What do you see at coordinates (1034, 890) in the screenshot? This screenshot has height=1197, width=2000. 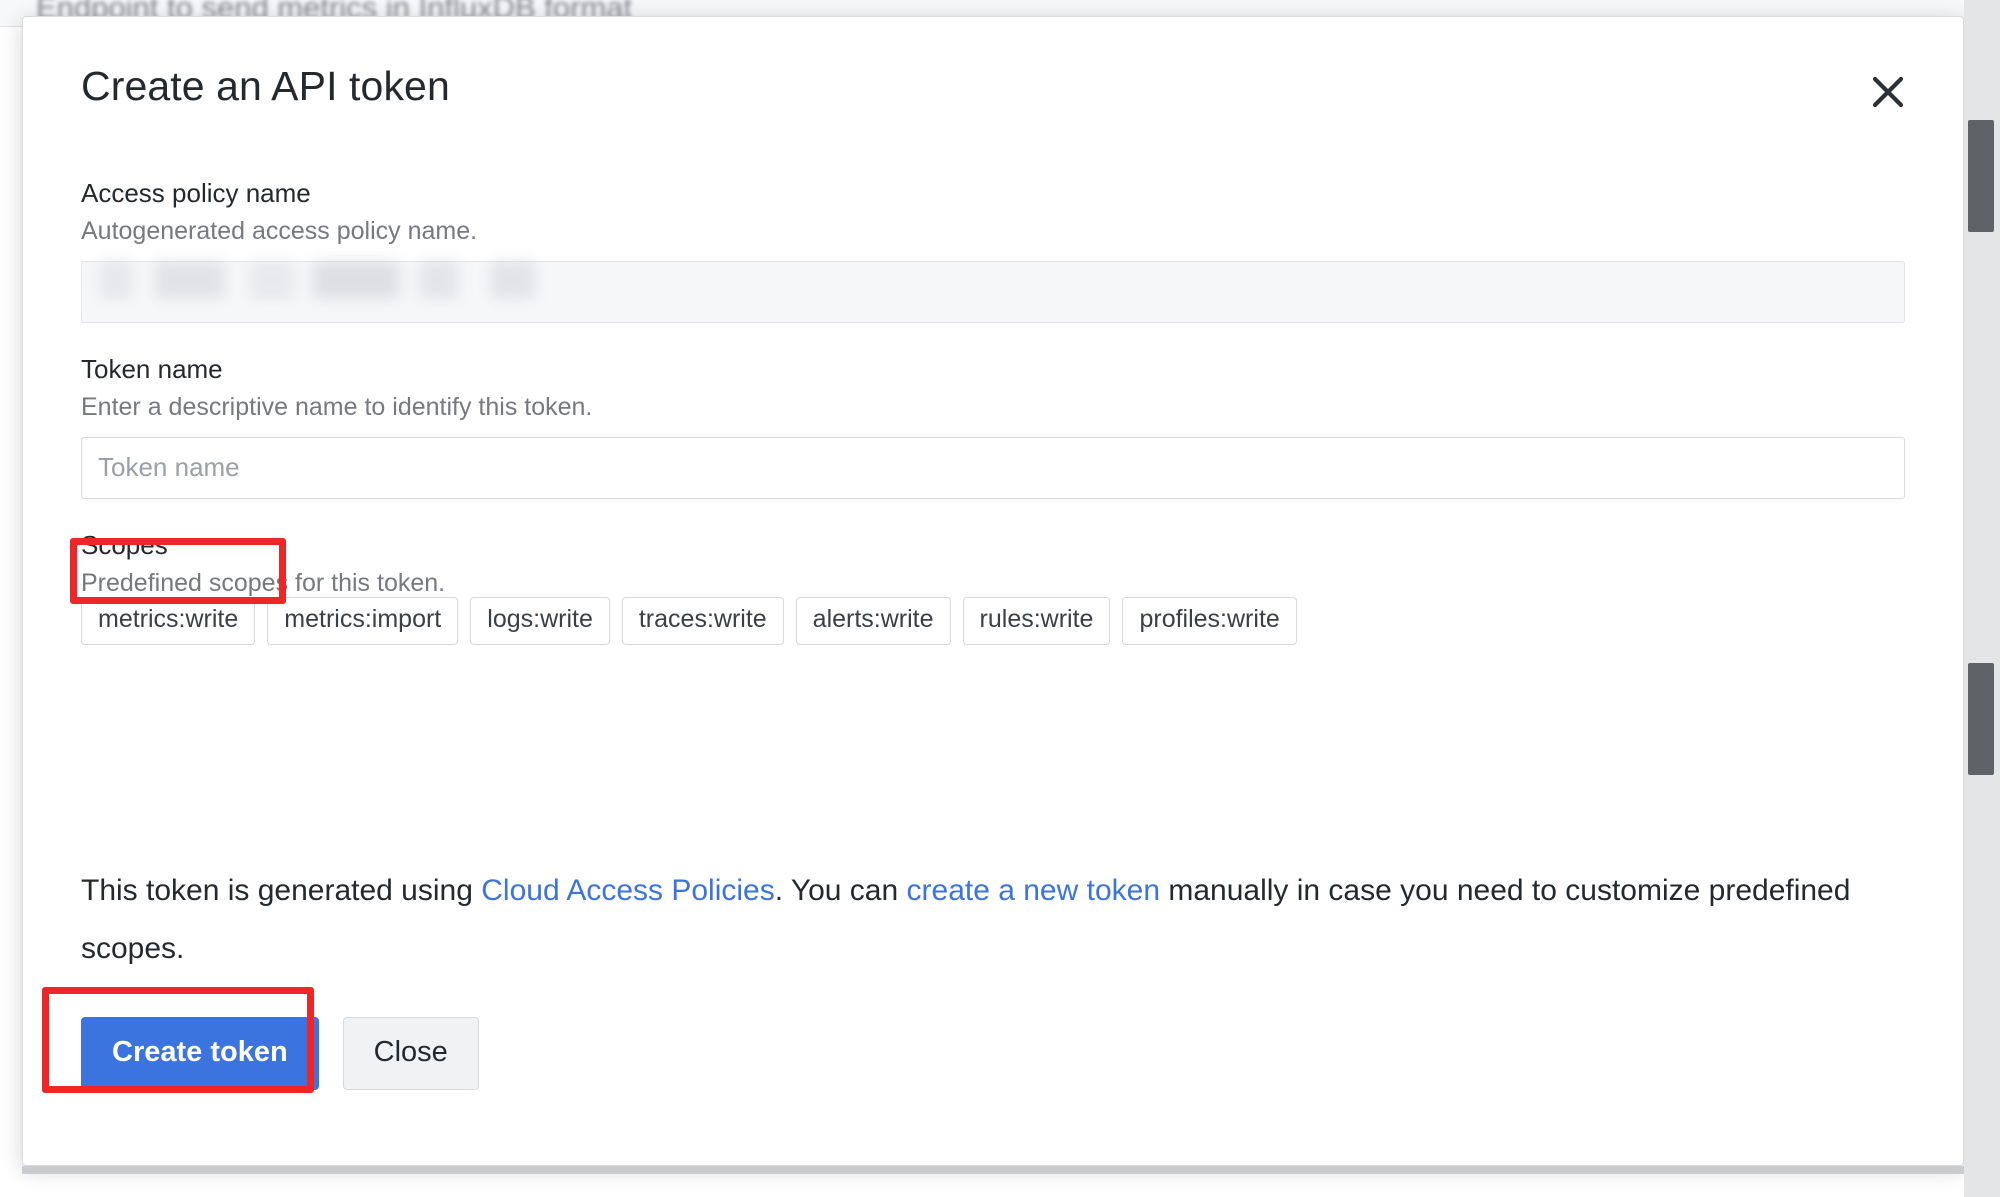 I see `create-a-new-token-link: create a new token` at bounding box center [1034, 890].